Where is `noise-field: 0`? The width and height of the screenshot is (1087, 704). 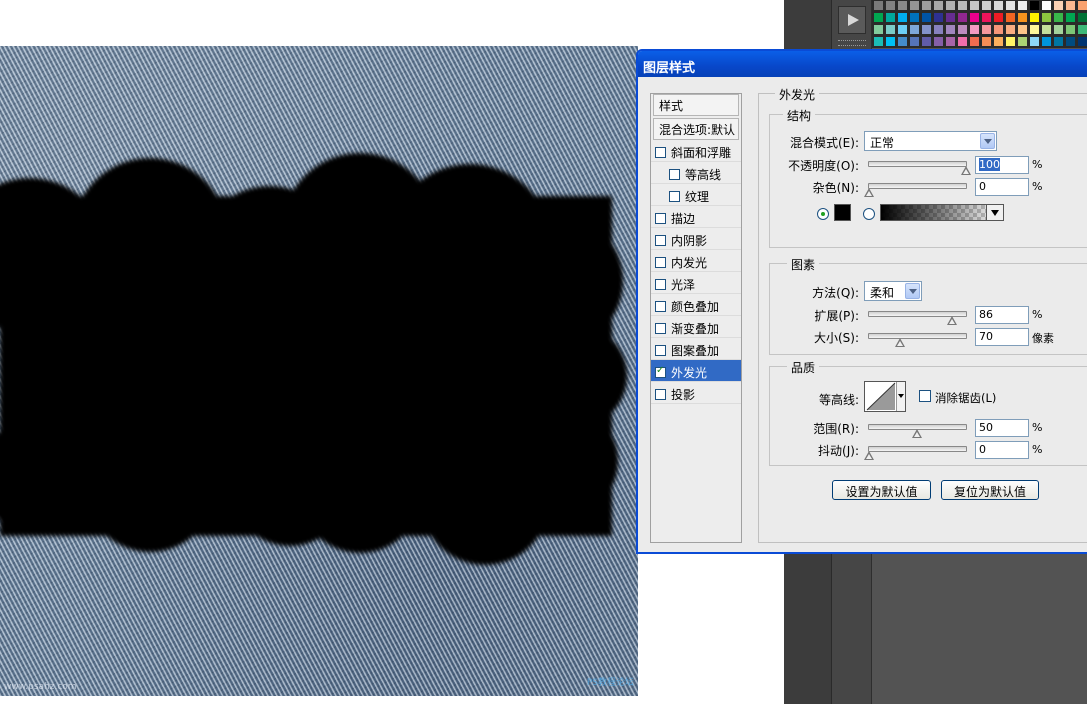
noise-field: 0 is located at coordinates (1002, 187).